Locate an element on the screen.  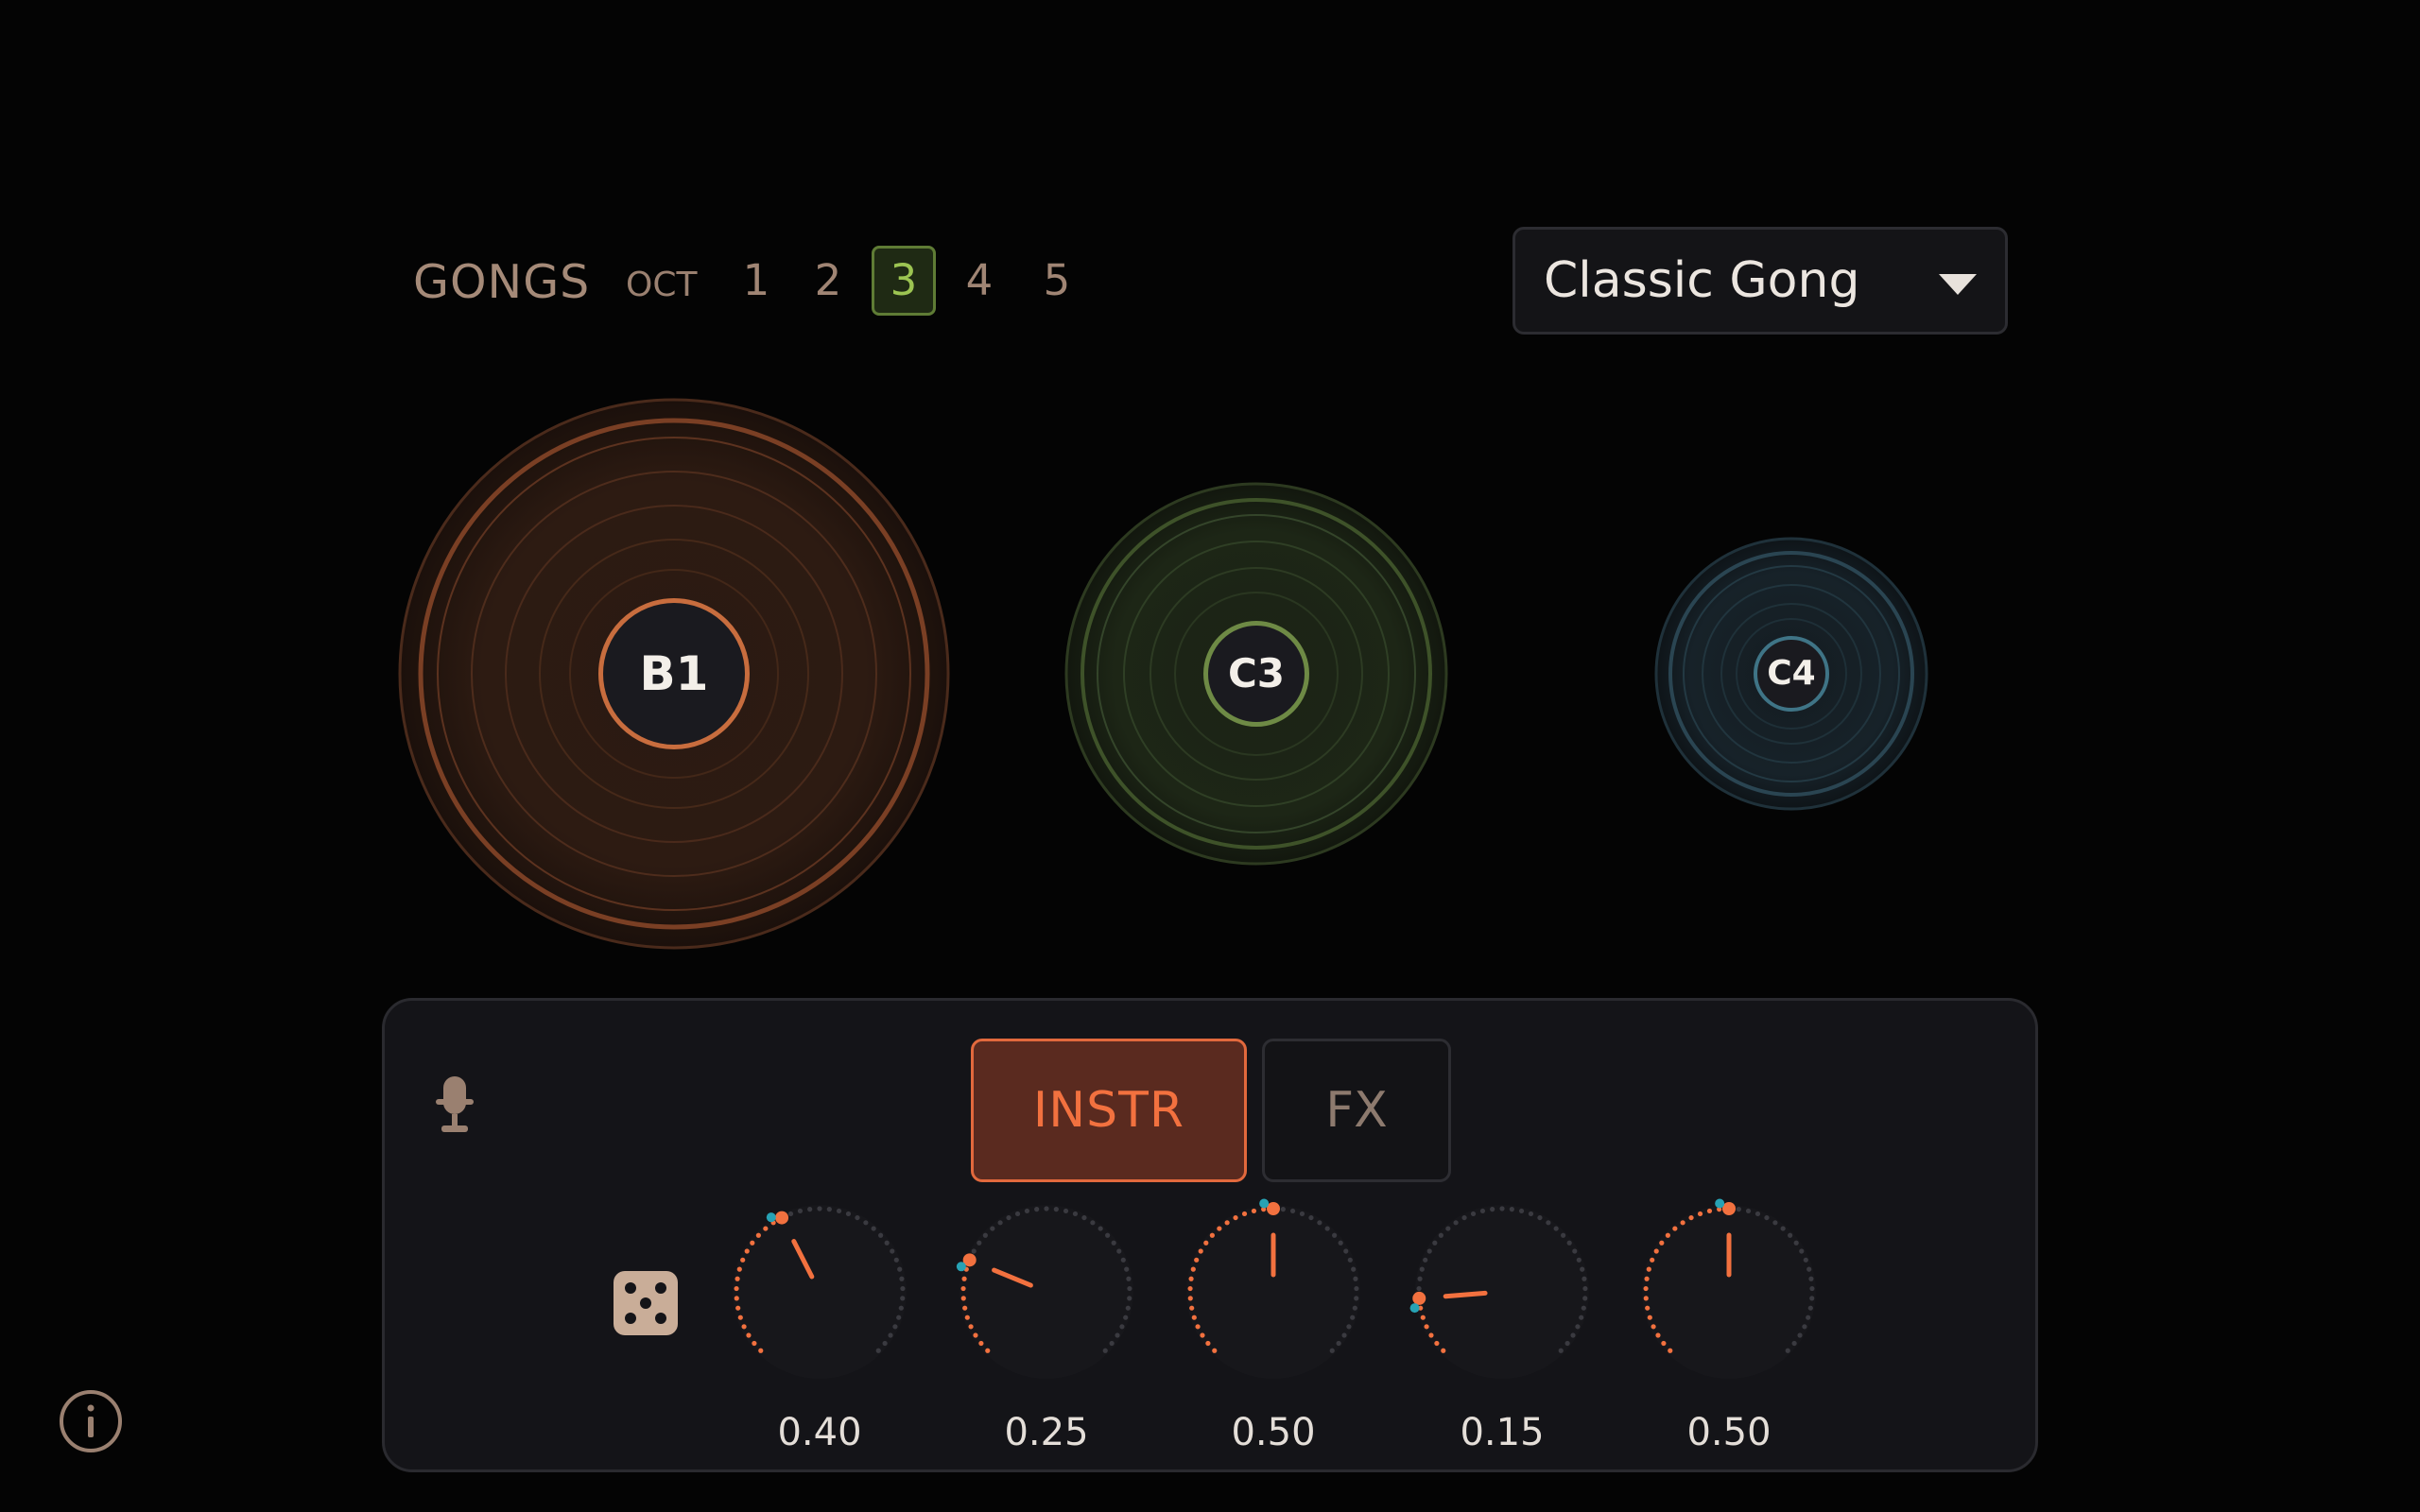
microphone-icon is located at coordinates (459, 1109).